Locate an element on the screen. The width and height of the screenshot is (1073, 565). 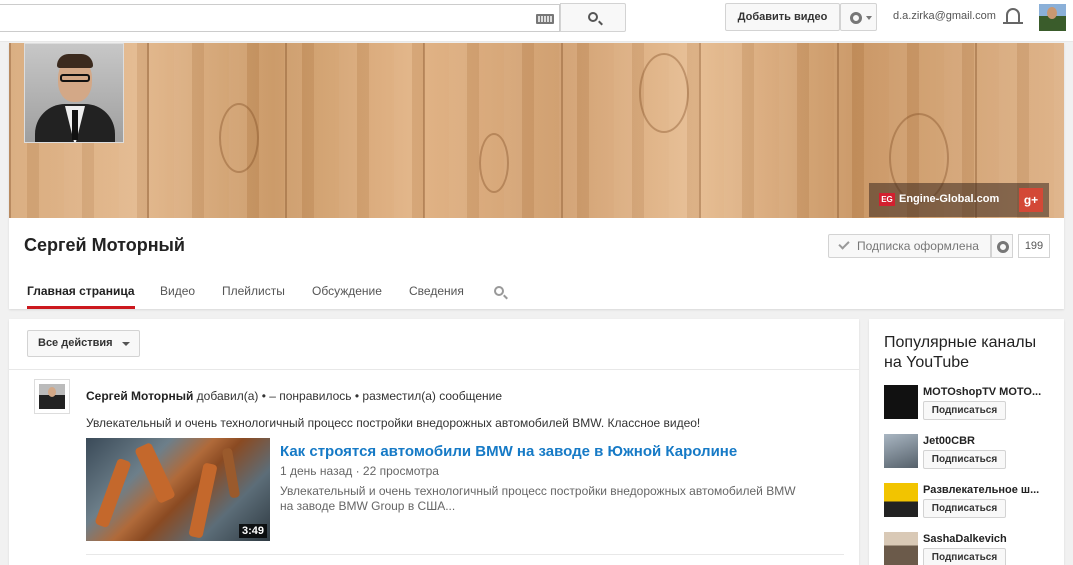
search-button is located at coordinates (593, 17).